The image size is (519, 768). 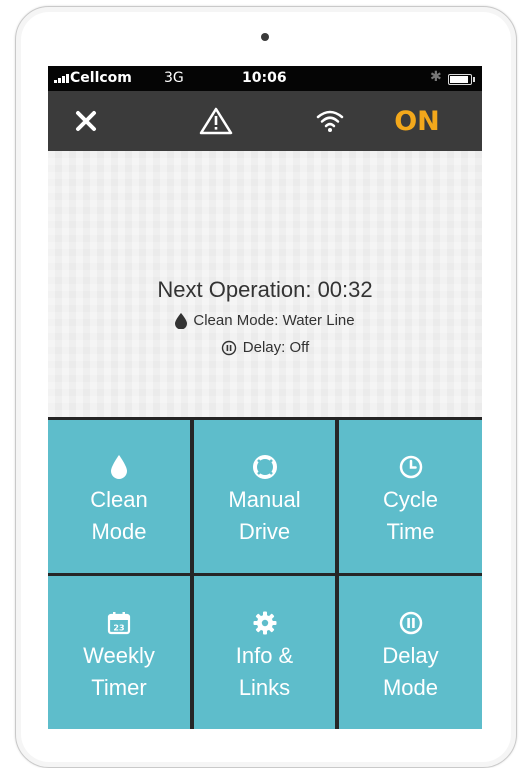 I want to click on tile-label: Manual Drive, so click(x=264, y=515).